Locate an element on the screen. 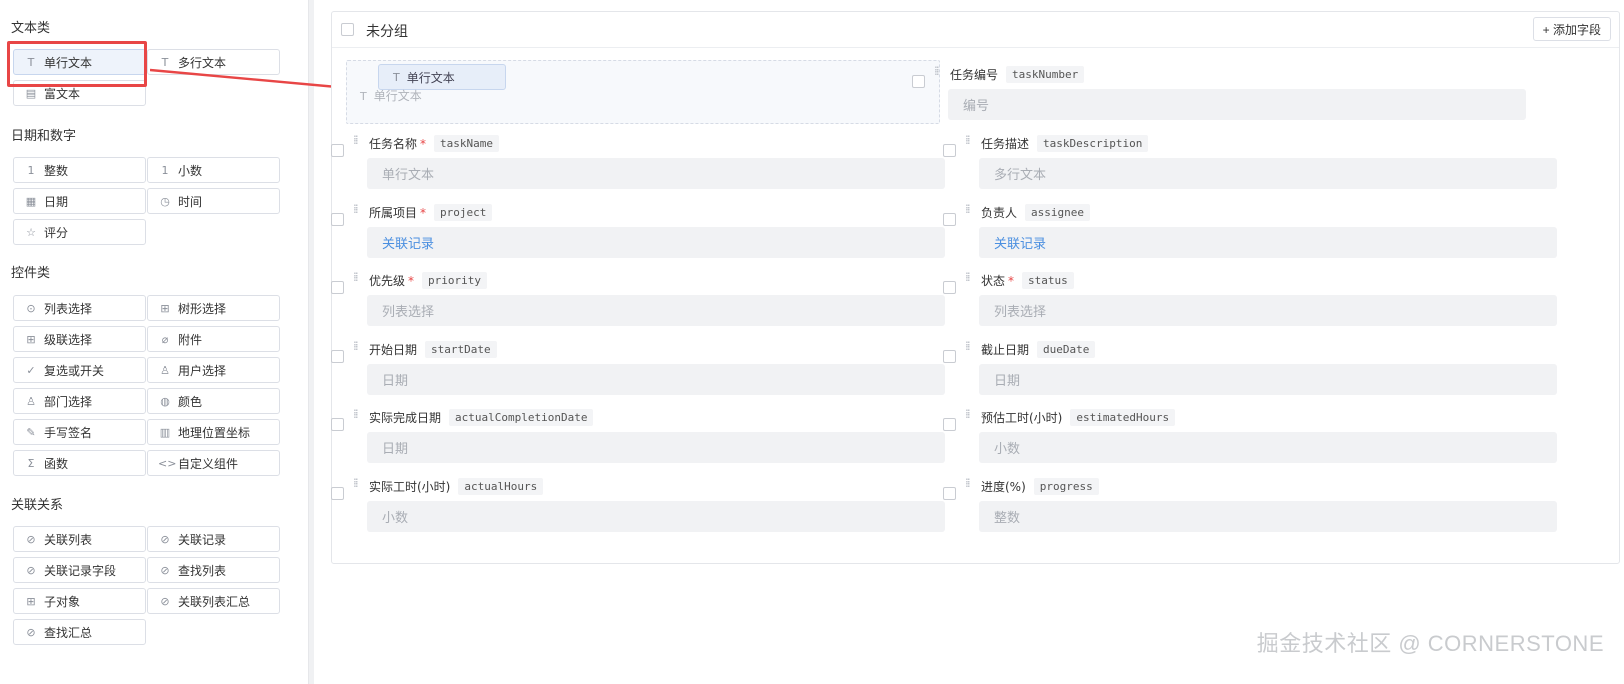  form-field-priority: ⁞⁞ 优先级 * priority 列表选择 is located at coordinates (638, 300).